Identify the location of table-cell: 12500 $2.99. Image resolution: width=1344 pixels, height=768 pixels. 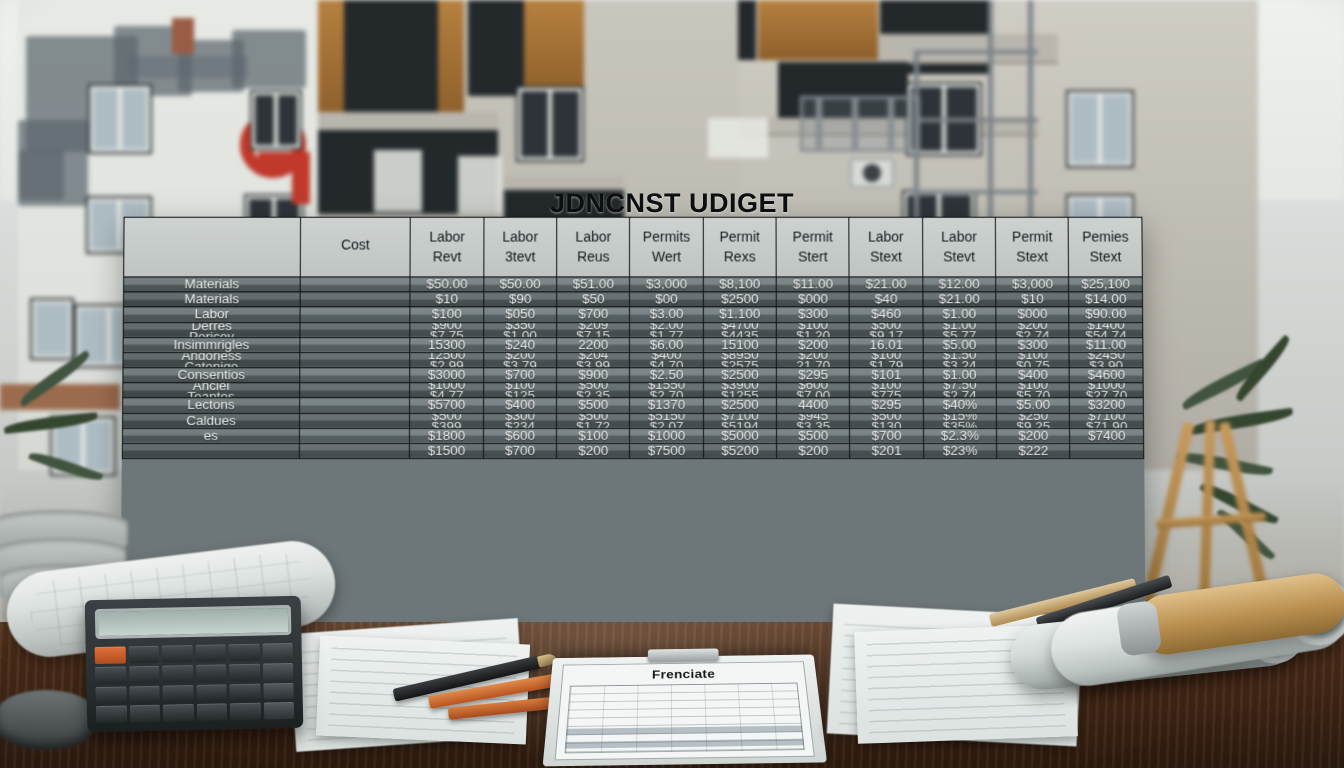
(447, 360).